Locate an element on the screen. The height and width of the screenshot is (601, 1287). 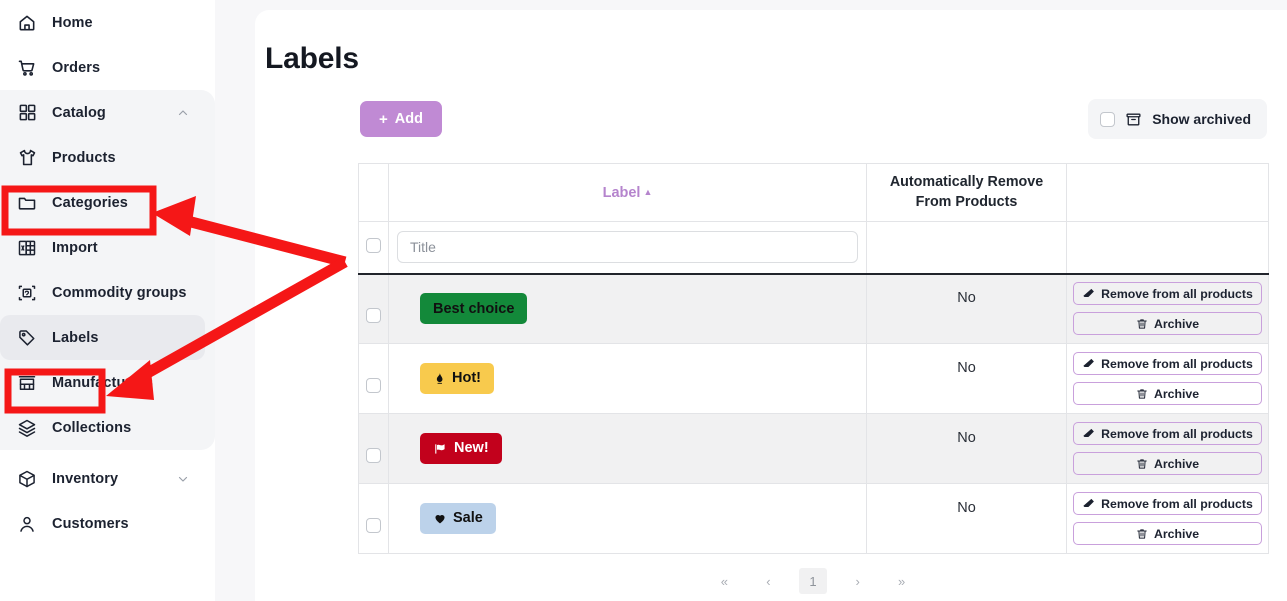
sidebar-item-import: Import is located at coordinates (107, 247).